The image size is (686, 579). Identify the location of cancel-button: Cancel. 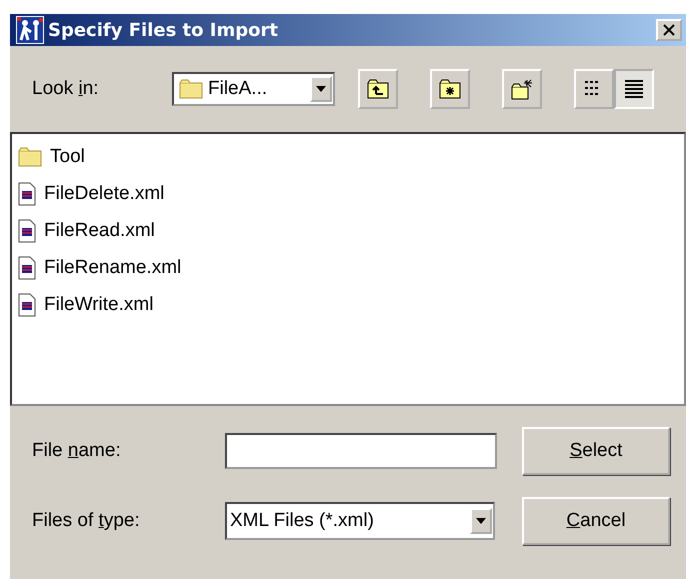
(596, 521).